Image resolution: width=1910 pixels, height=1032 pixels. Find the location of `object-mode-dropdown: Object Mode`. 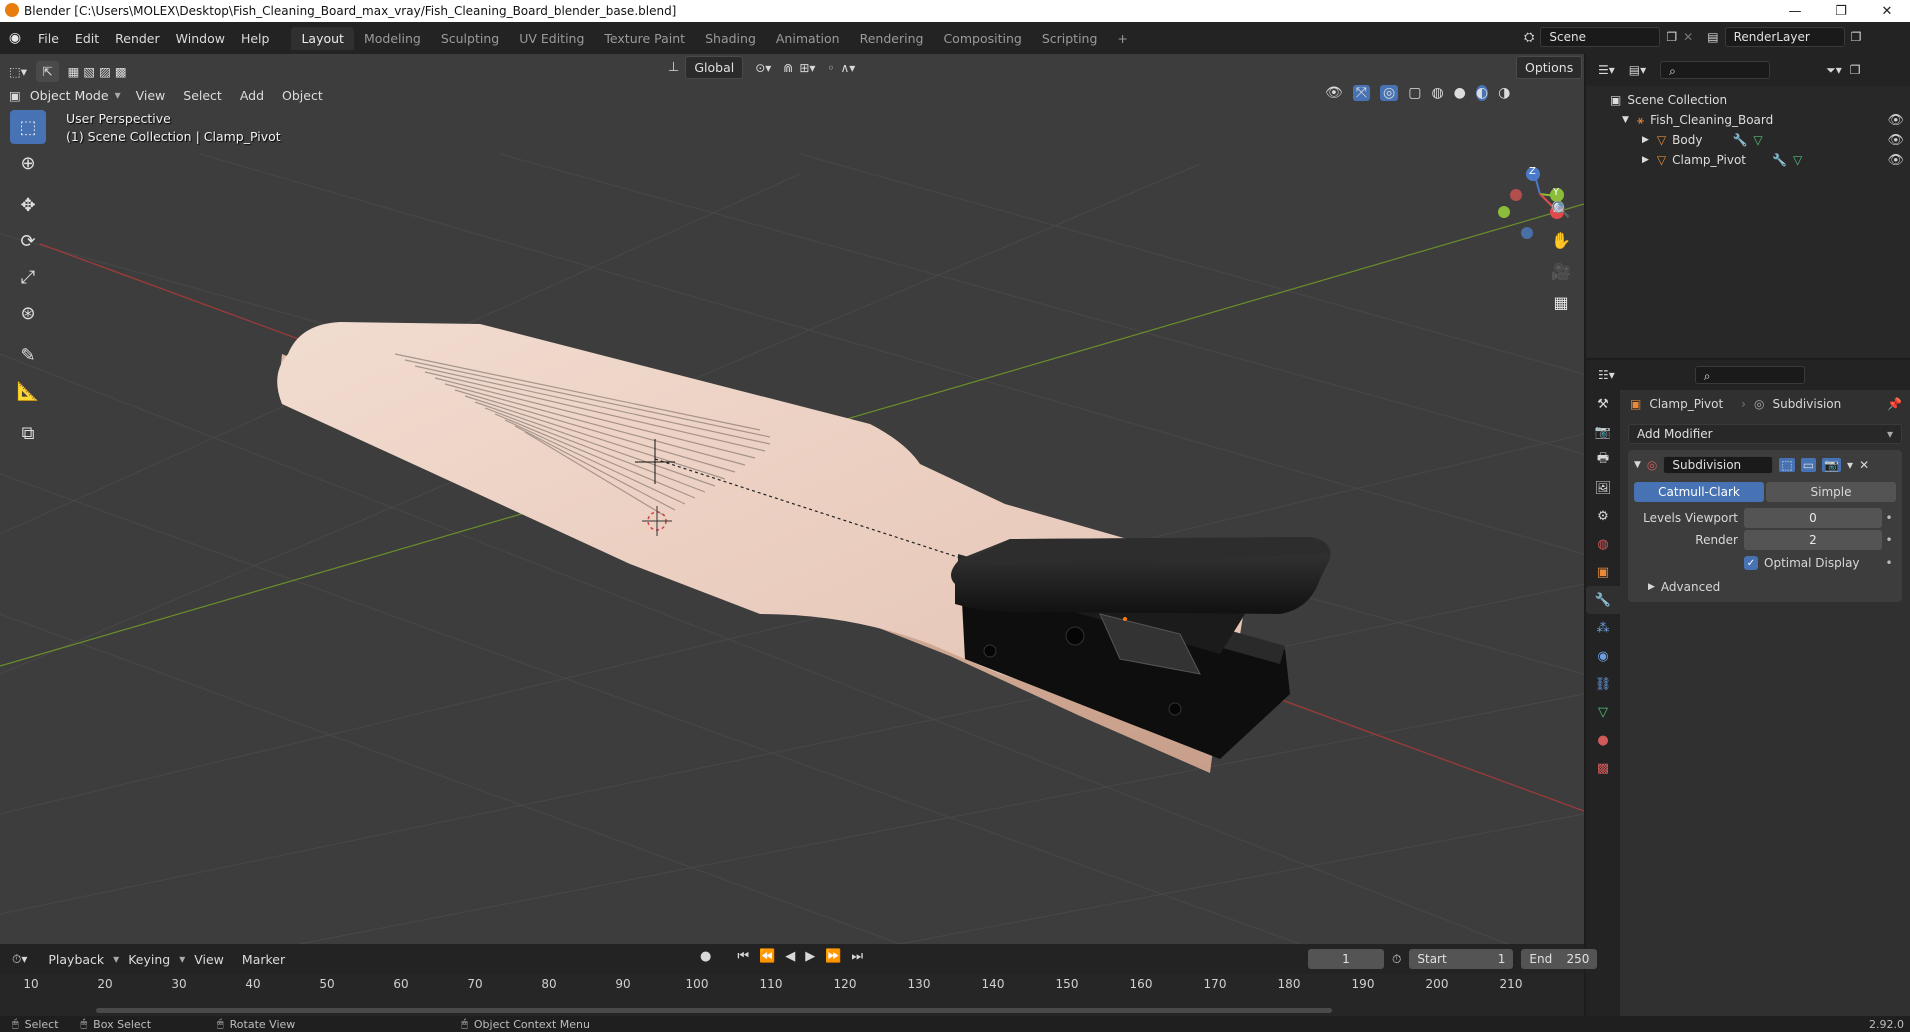

object-mode-dropdown: Object Mode is located at coordinates (72, 95).